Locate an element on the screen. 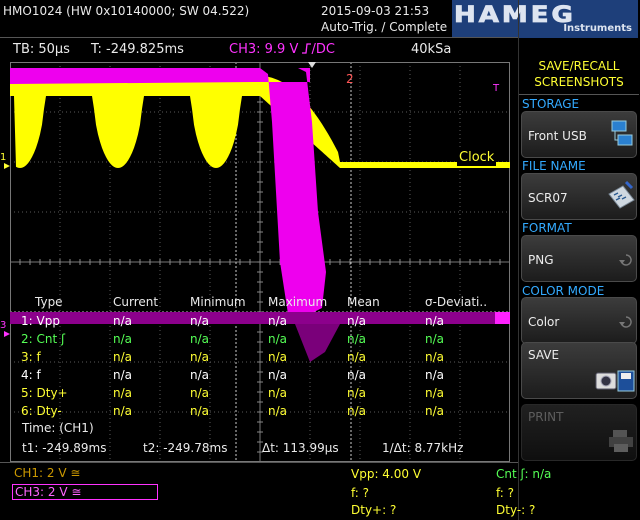  table-row: 6: Dty-n/a n/a n/a n/a n/a is located at coordinates (258, 411).